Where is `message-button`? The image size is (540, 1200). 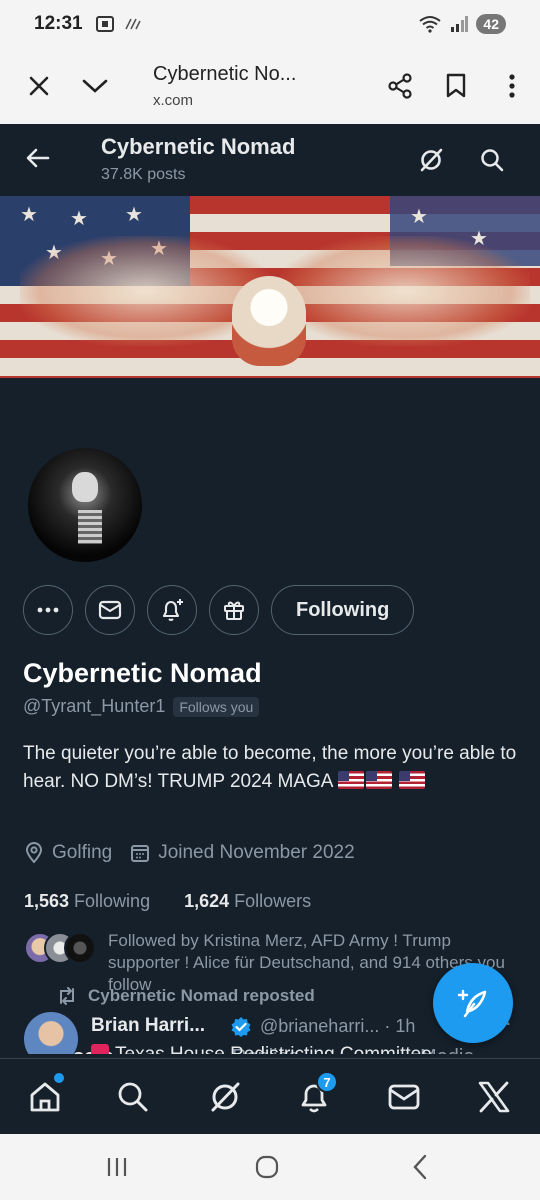 message-button is located at coordinates (110, 610).